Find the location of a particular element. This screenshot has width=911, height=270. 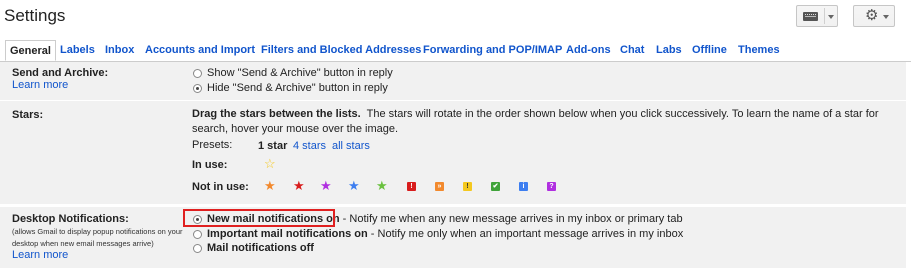

hide-send-archive-option: Hide "Send & Archive" button in reply is located at coordinates (290, 88).